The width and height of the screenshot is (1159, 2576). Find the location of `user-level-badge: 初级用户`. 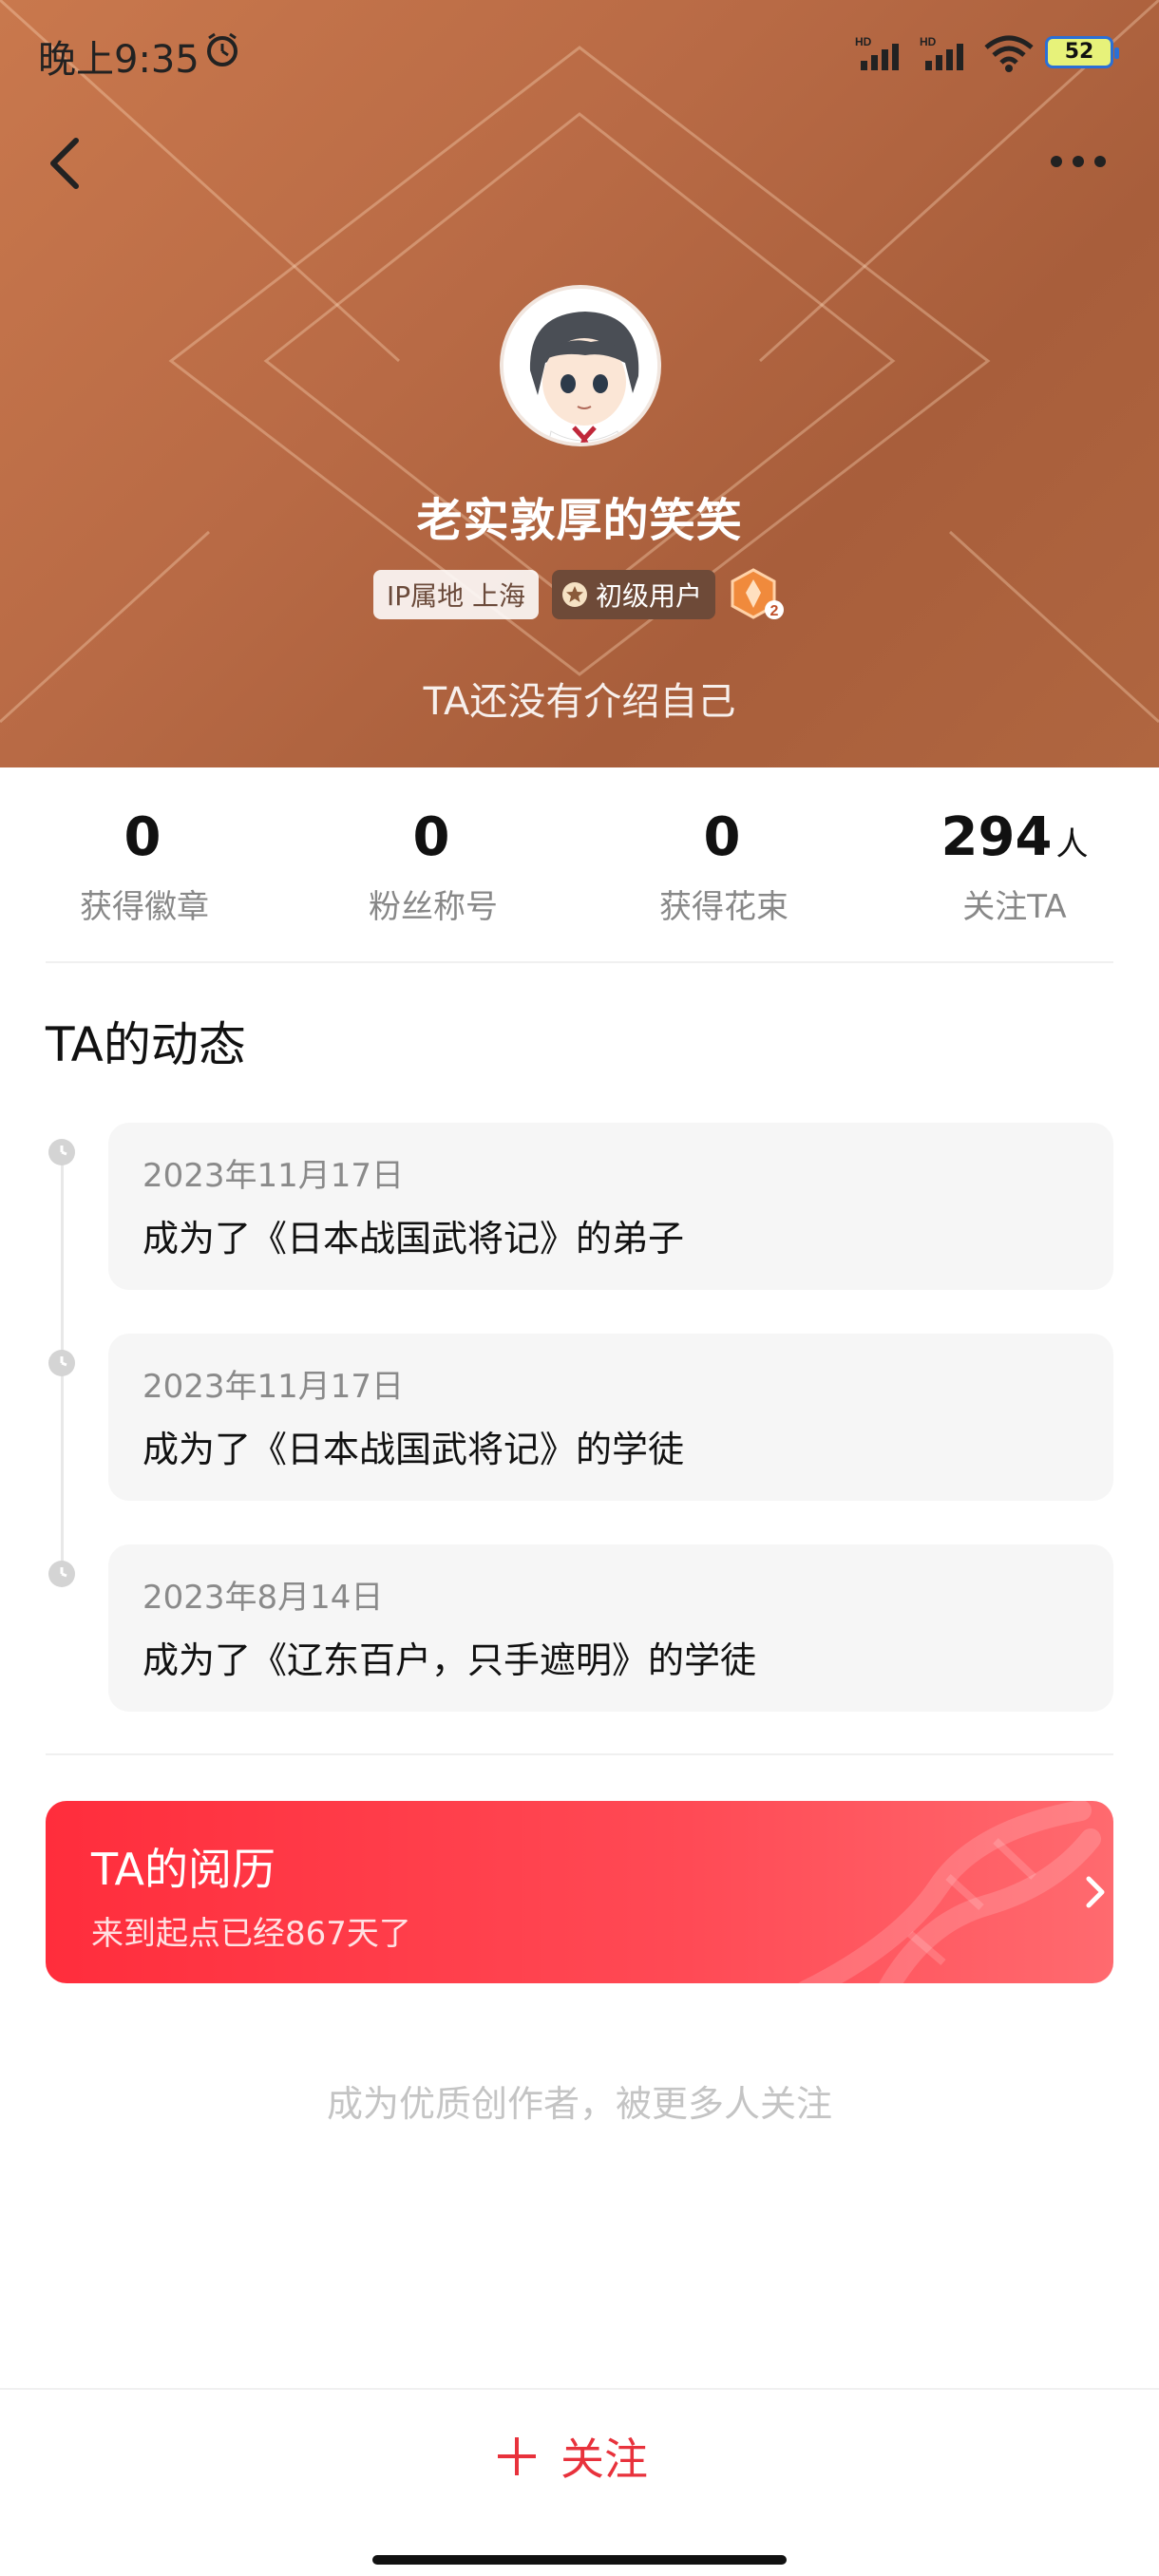

user-level-badge: 初级用户 is located at coordinates (634, 594).